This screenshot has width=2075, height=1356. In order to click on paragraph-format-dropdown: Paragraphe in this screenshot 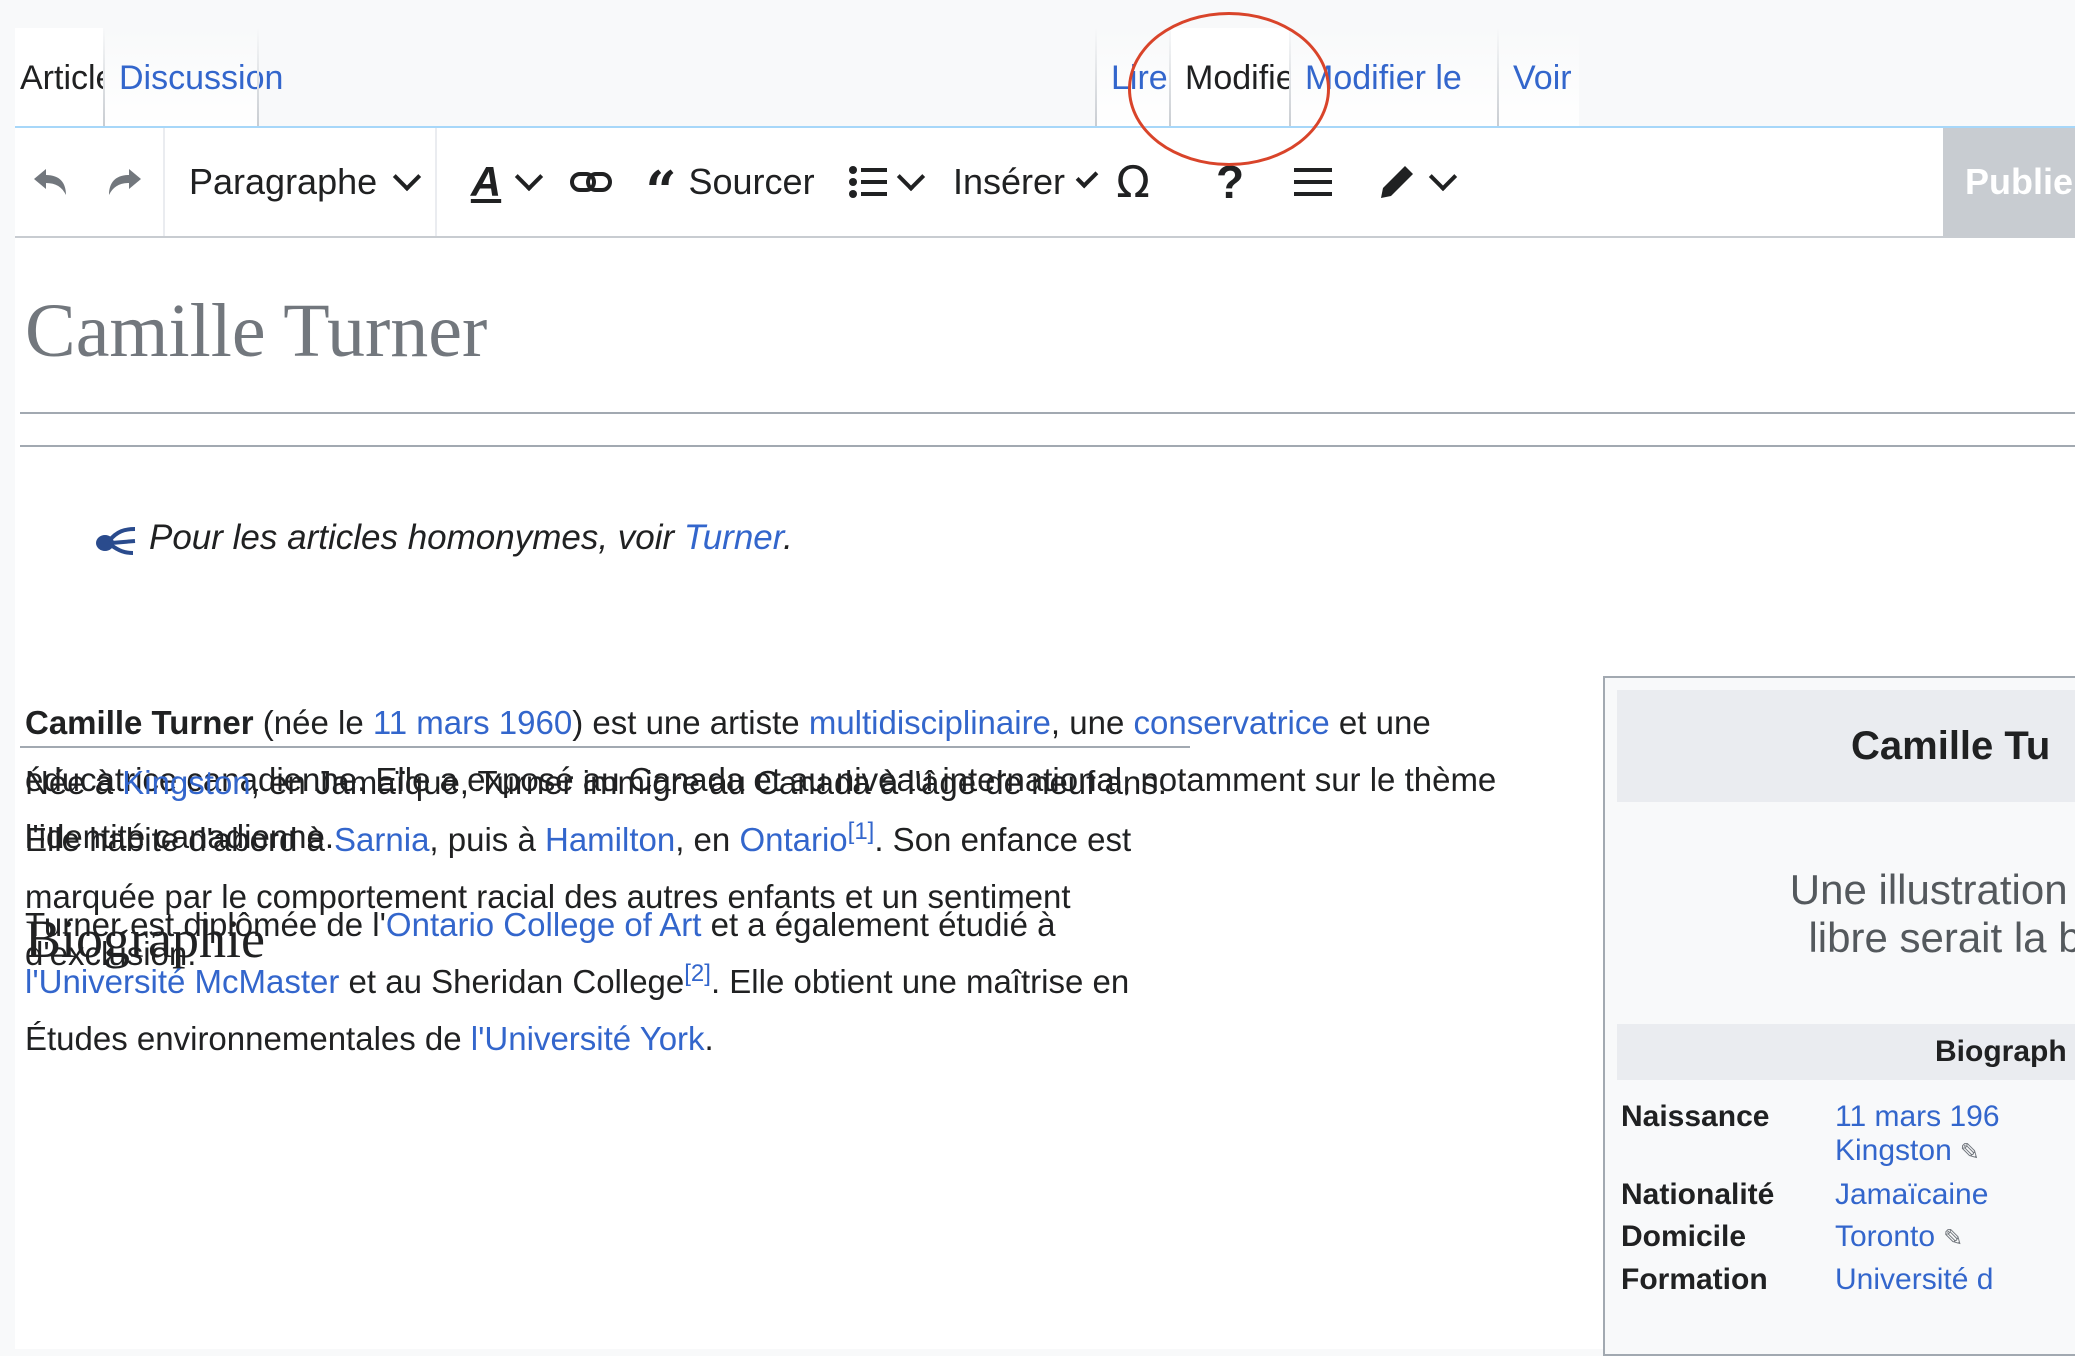, I will do `click(300, 182)`.